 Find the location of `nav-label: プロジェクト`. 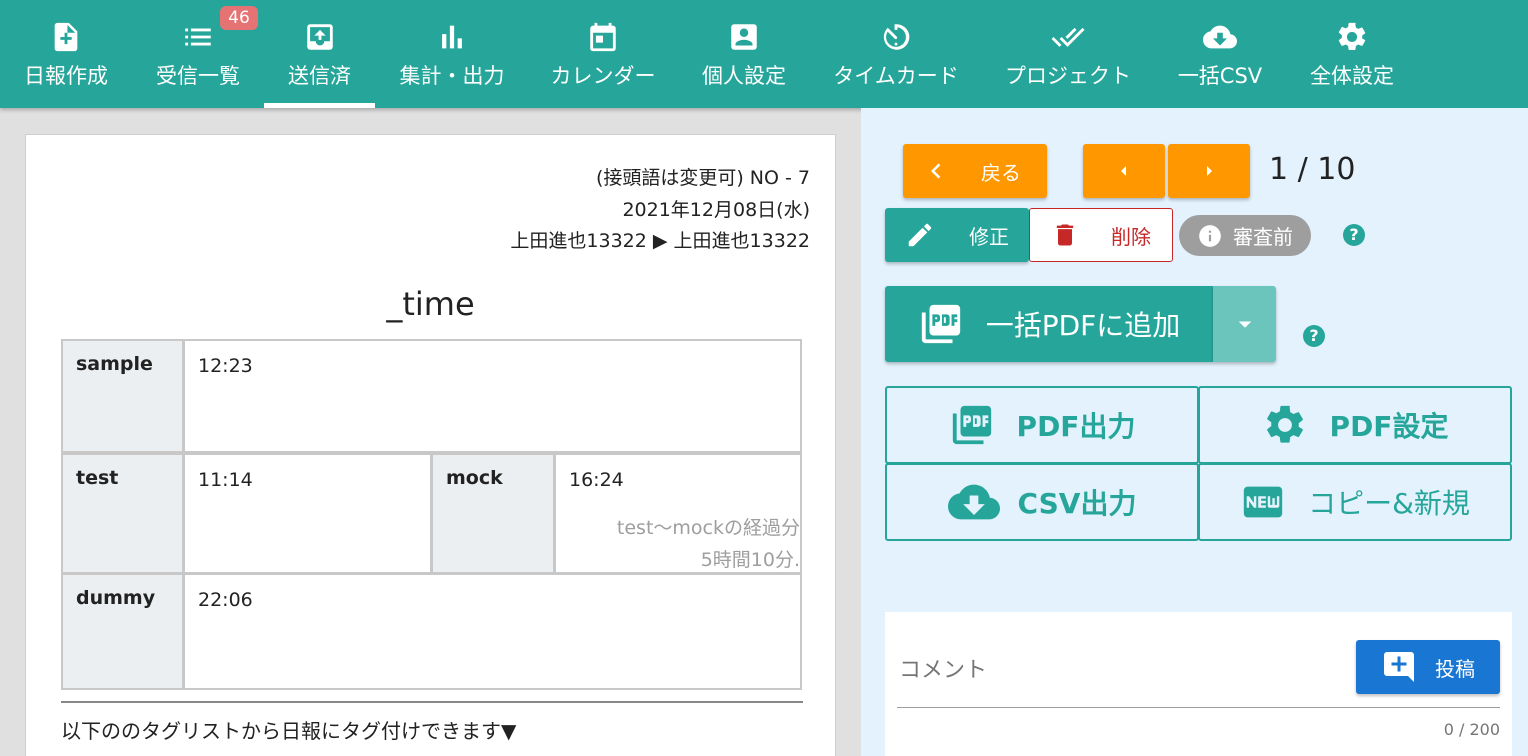

nav-label: プロジェクト is located at coordinates (1068, 76).